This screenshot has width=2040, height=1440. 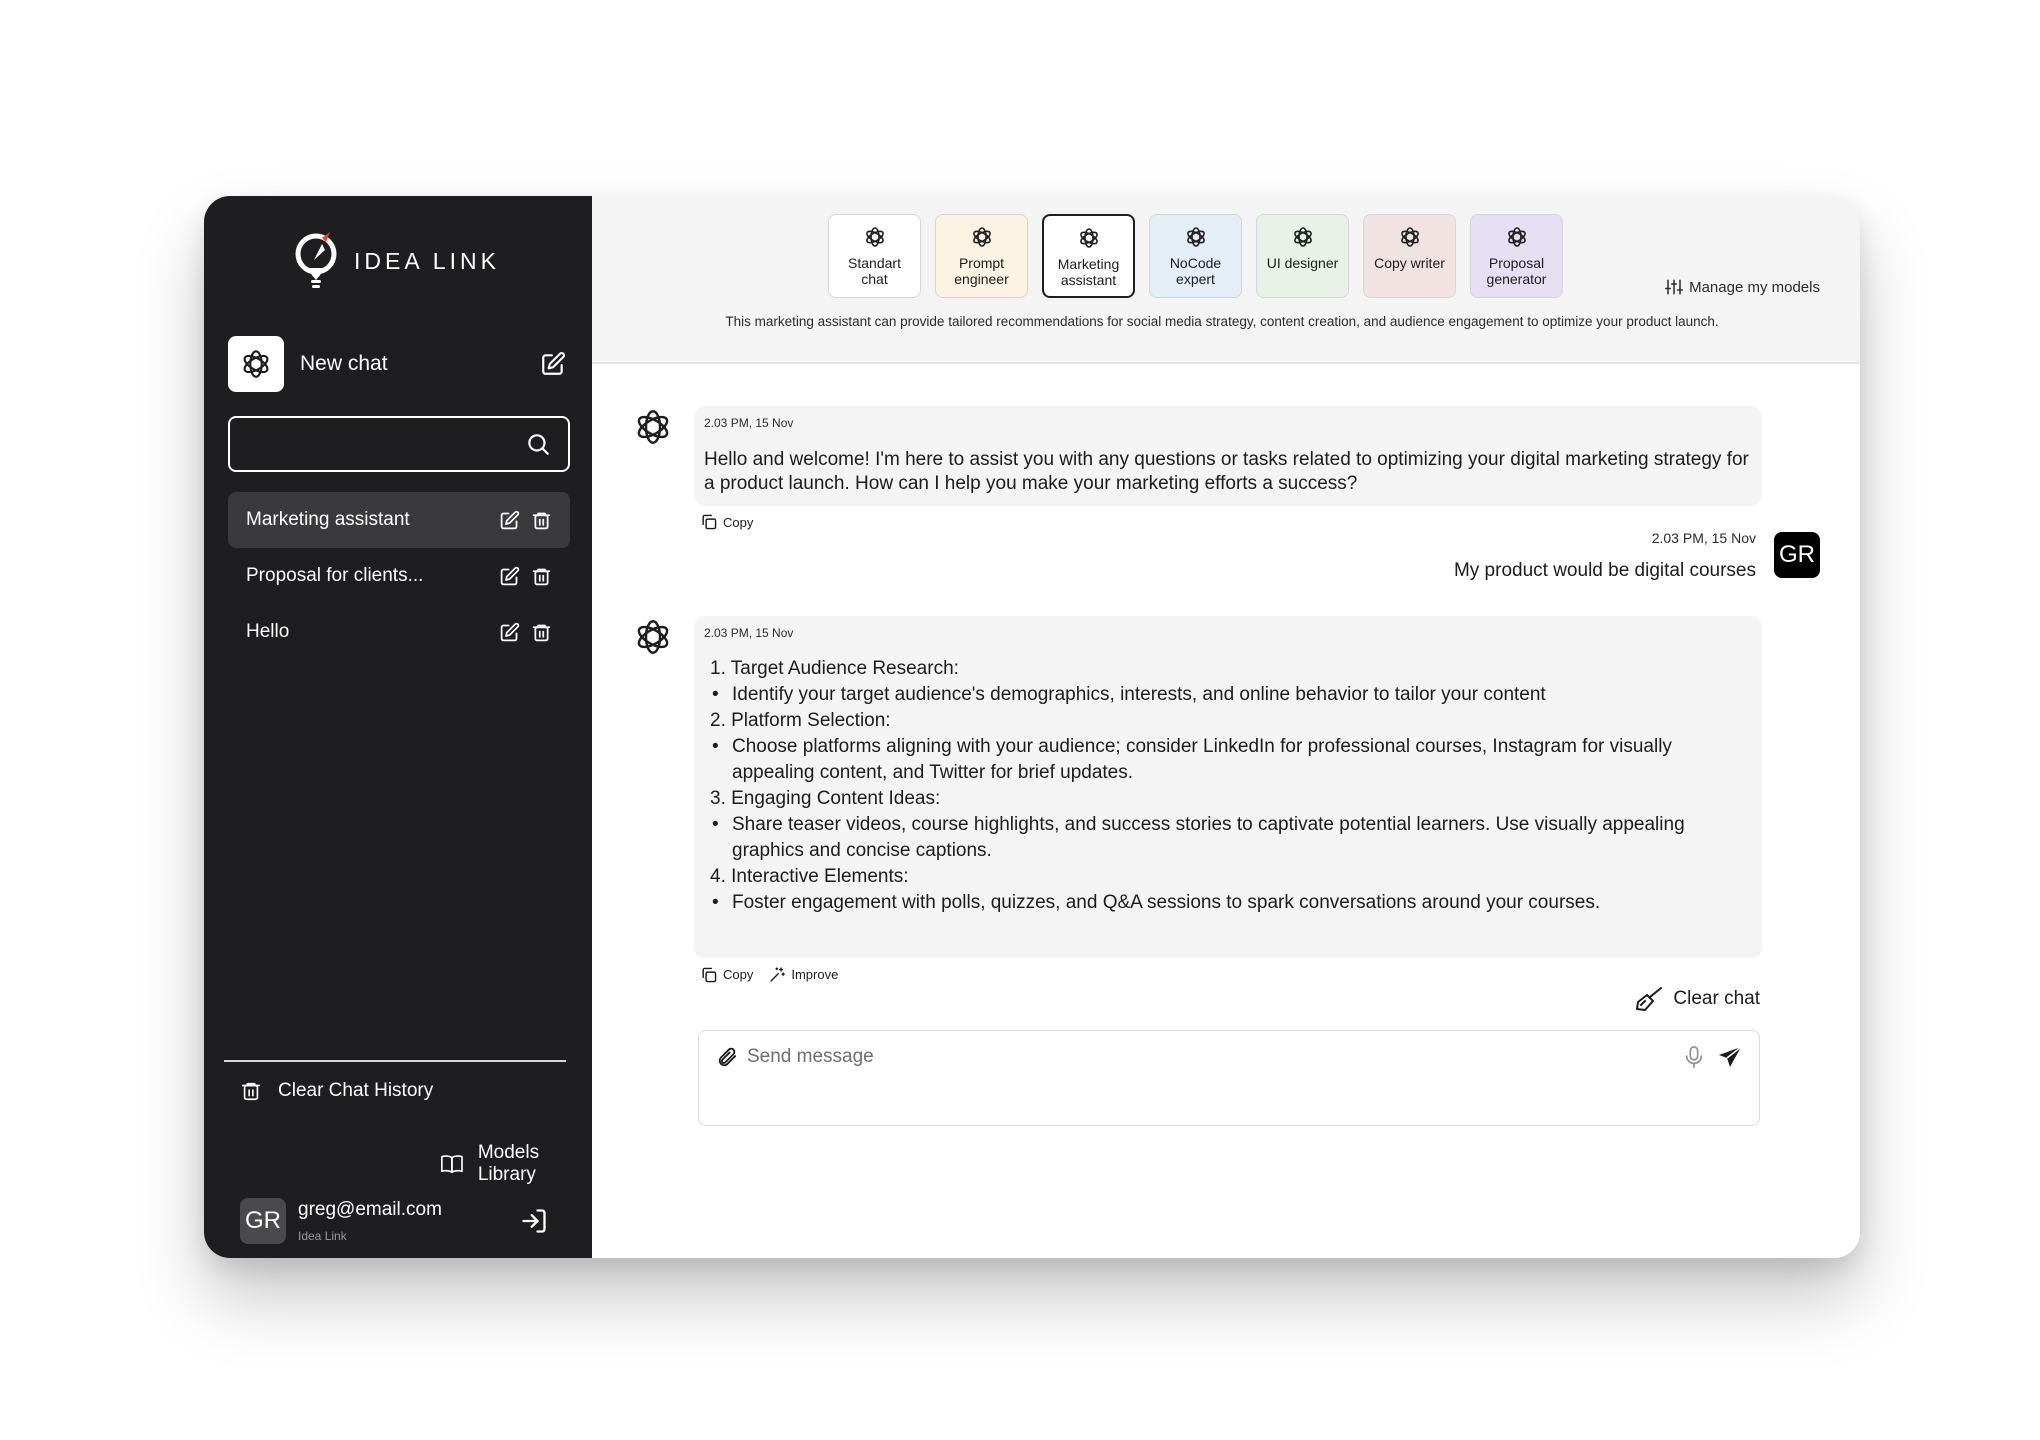 I want to click on history-item: Hello, so click(x=399, y=632).